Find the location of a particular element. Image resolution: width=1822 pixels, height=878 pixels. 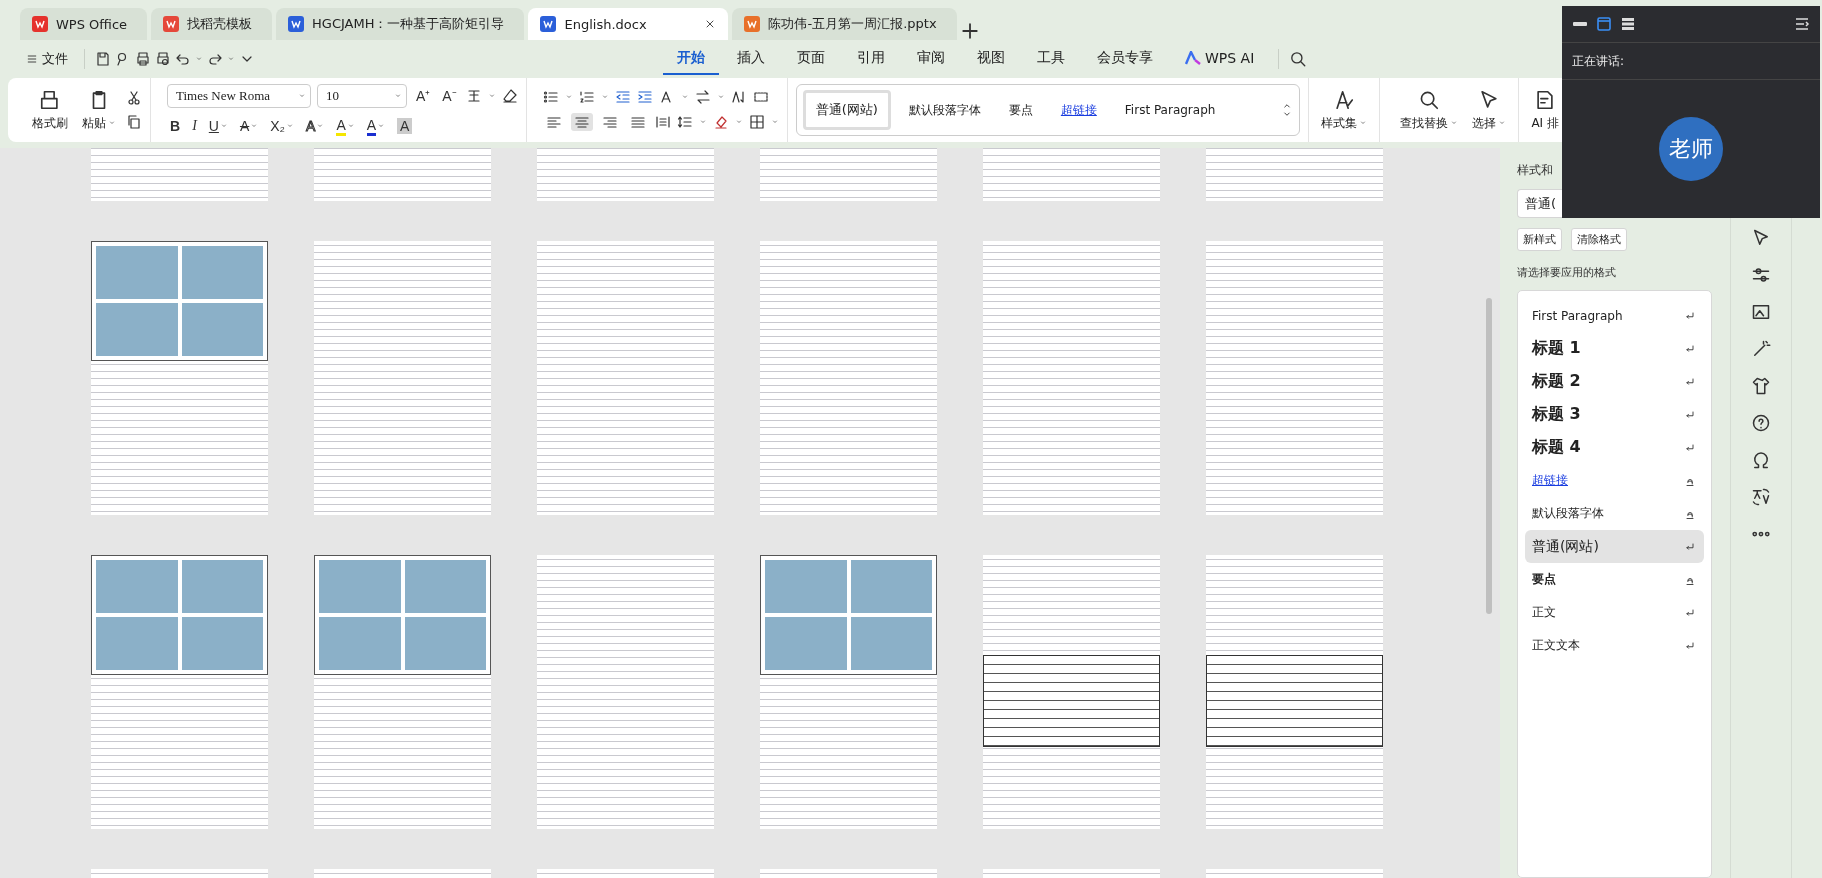

style-gallery-item: 超链接 is located at coordinates (1078, 110).